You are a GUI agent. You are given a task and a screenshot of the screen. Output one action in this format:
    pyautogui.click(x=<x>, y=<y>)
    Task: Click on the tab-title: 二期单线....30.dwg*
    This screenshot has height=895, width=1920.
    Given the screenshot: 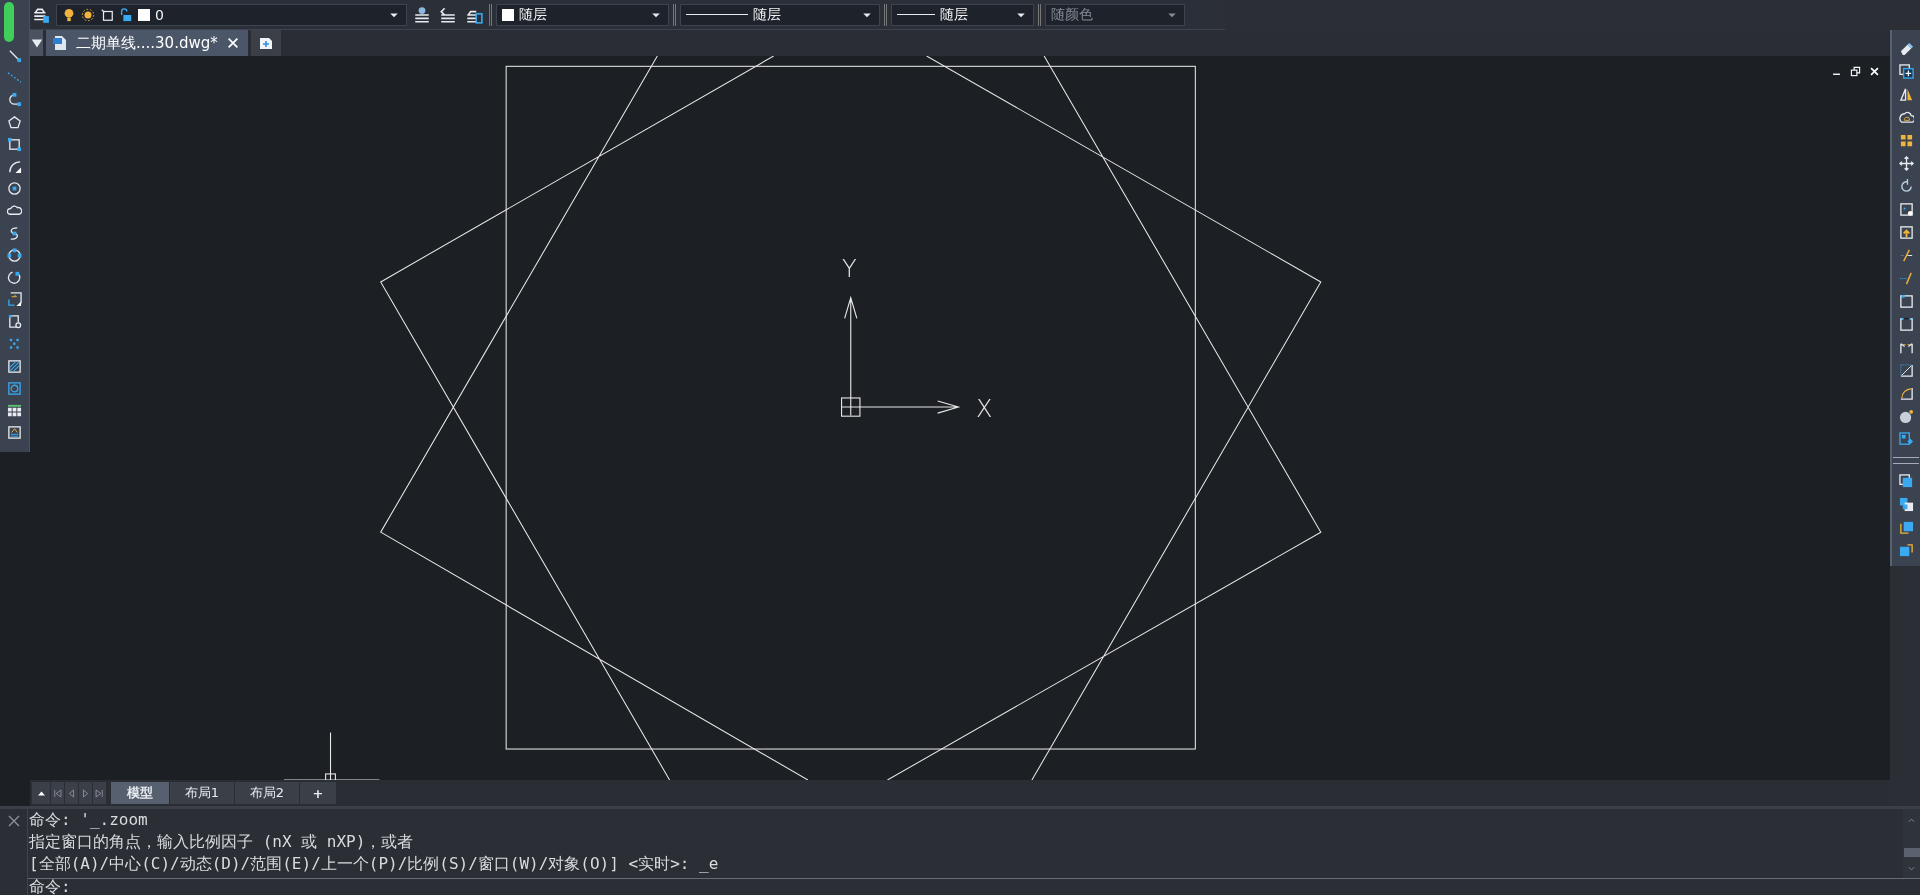 What is the action you would take?
    pyautogui.click(x=147, y=43)
    